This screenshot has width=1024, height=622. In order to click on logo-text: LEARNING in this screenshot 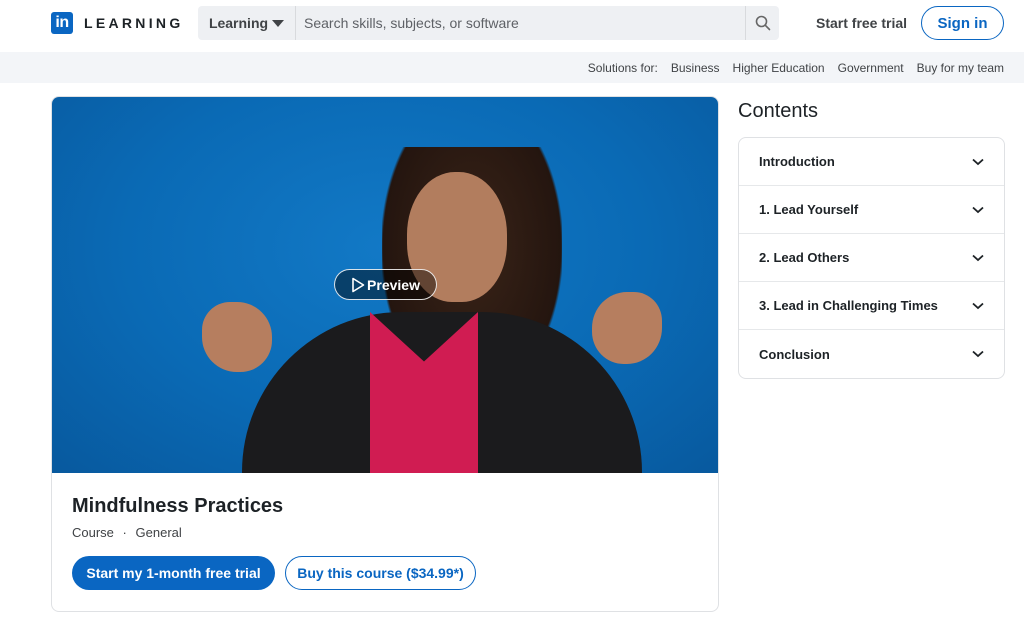, I will do `click(134, 23)`.